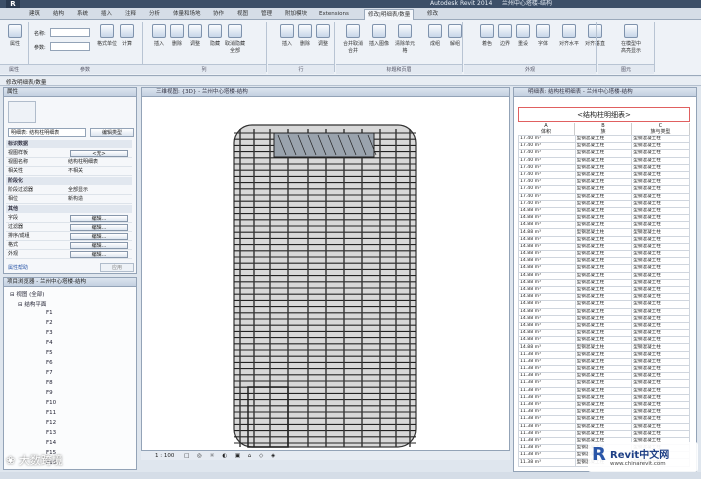  Describe the element at coordinates (661, 129) in the screenshot. I see `col-c-header: C 族与类型` at that location.